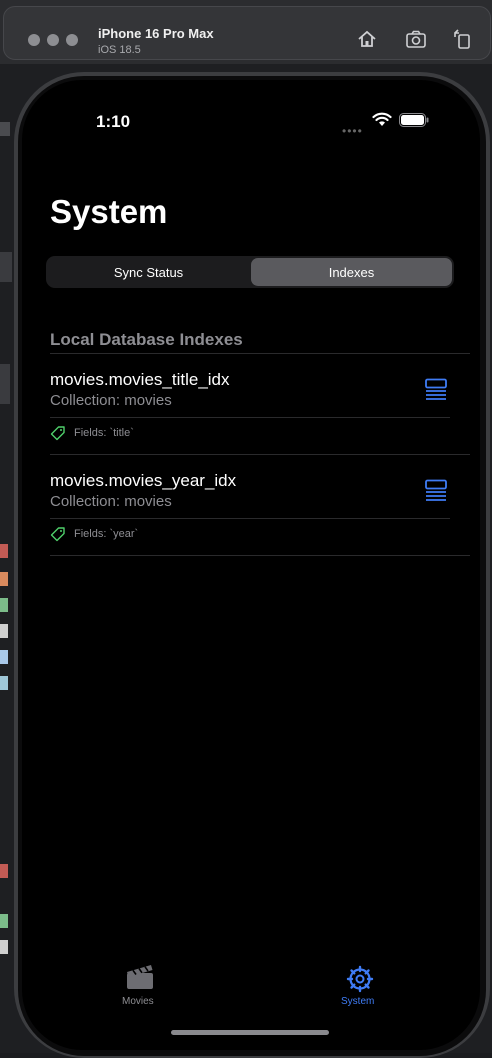  What do you see at coordinates (156, 33) in the screenshot?
I see `device-name: iPhone 16 Pro Max` at bounding box center [156, 33].